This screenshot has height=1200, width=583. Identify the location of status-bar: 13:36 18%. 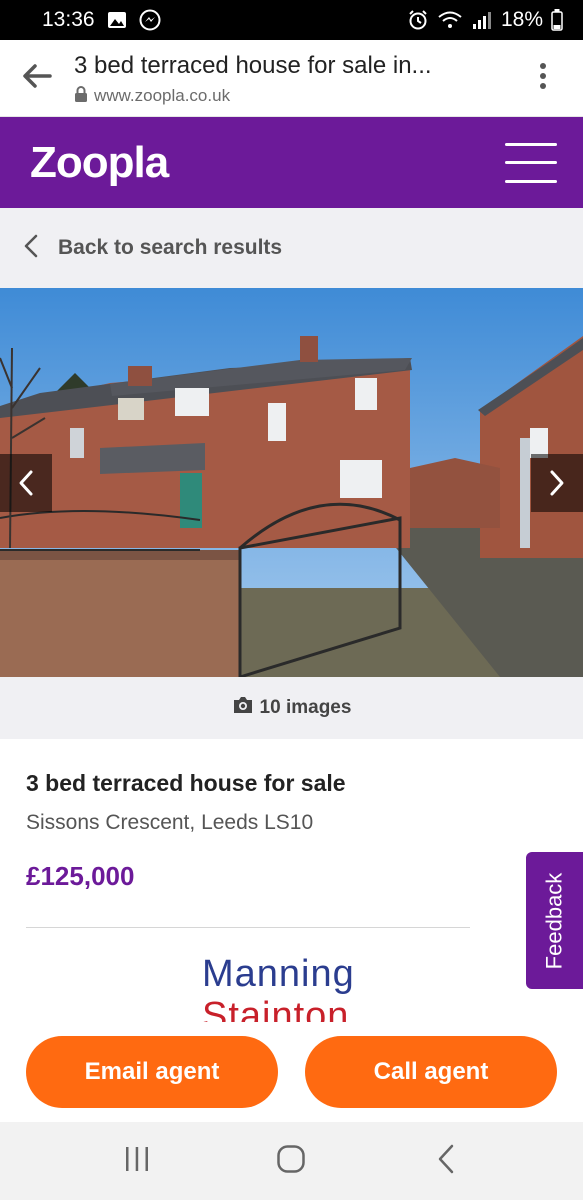
(291, 20).